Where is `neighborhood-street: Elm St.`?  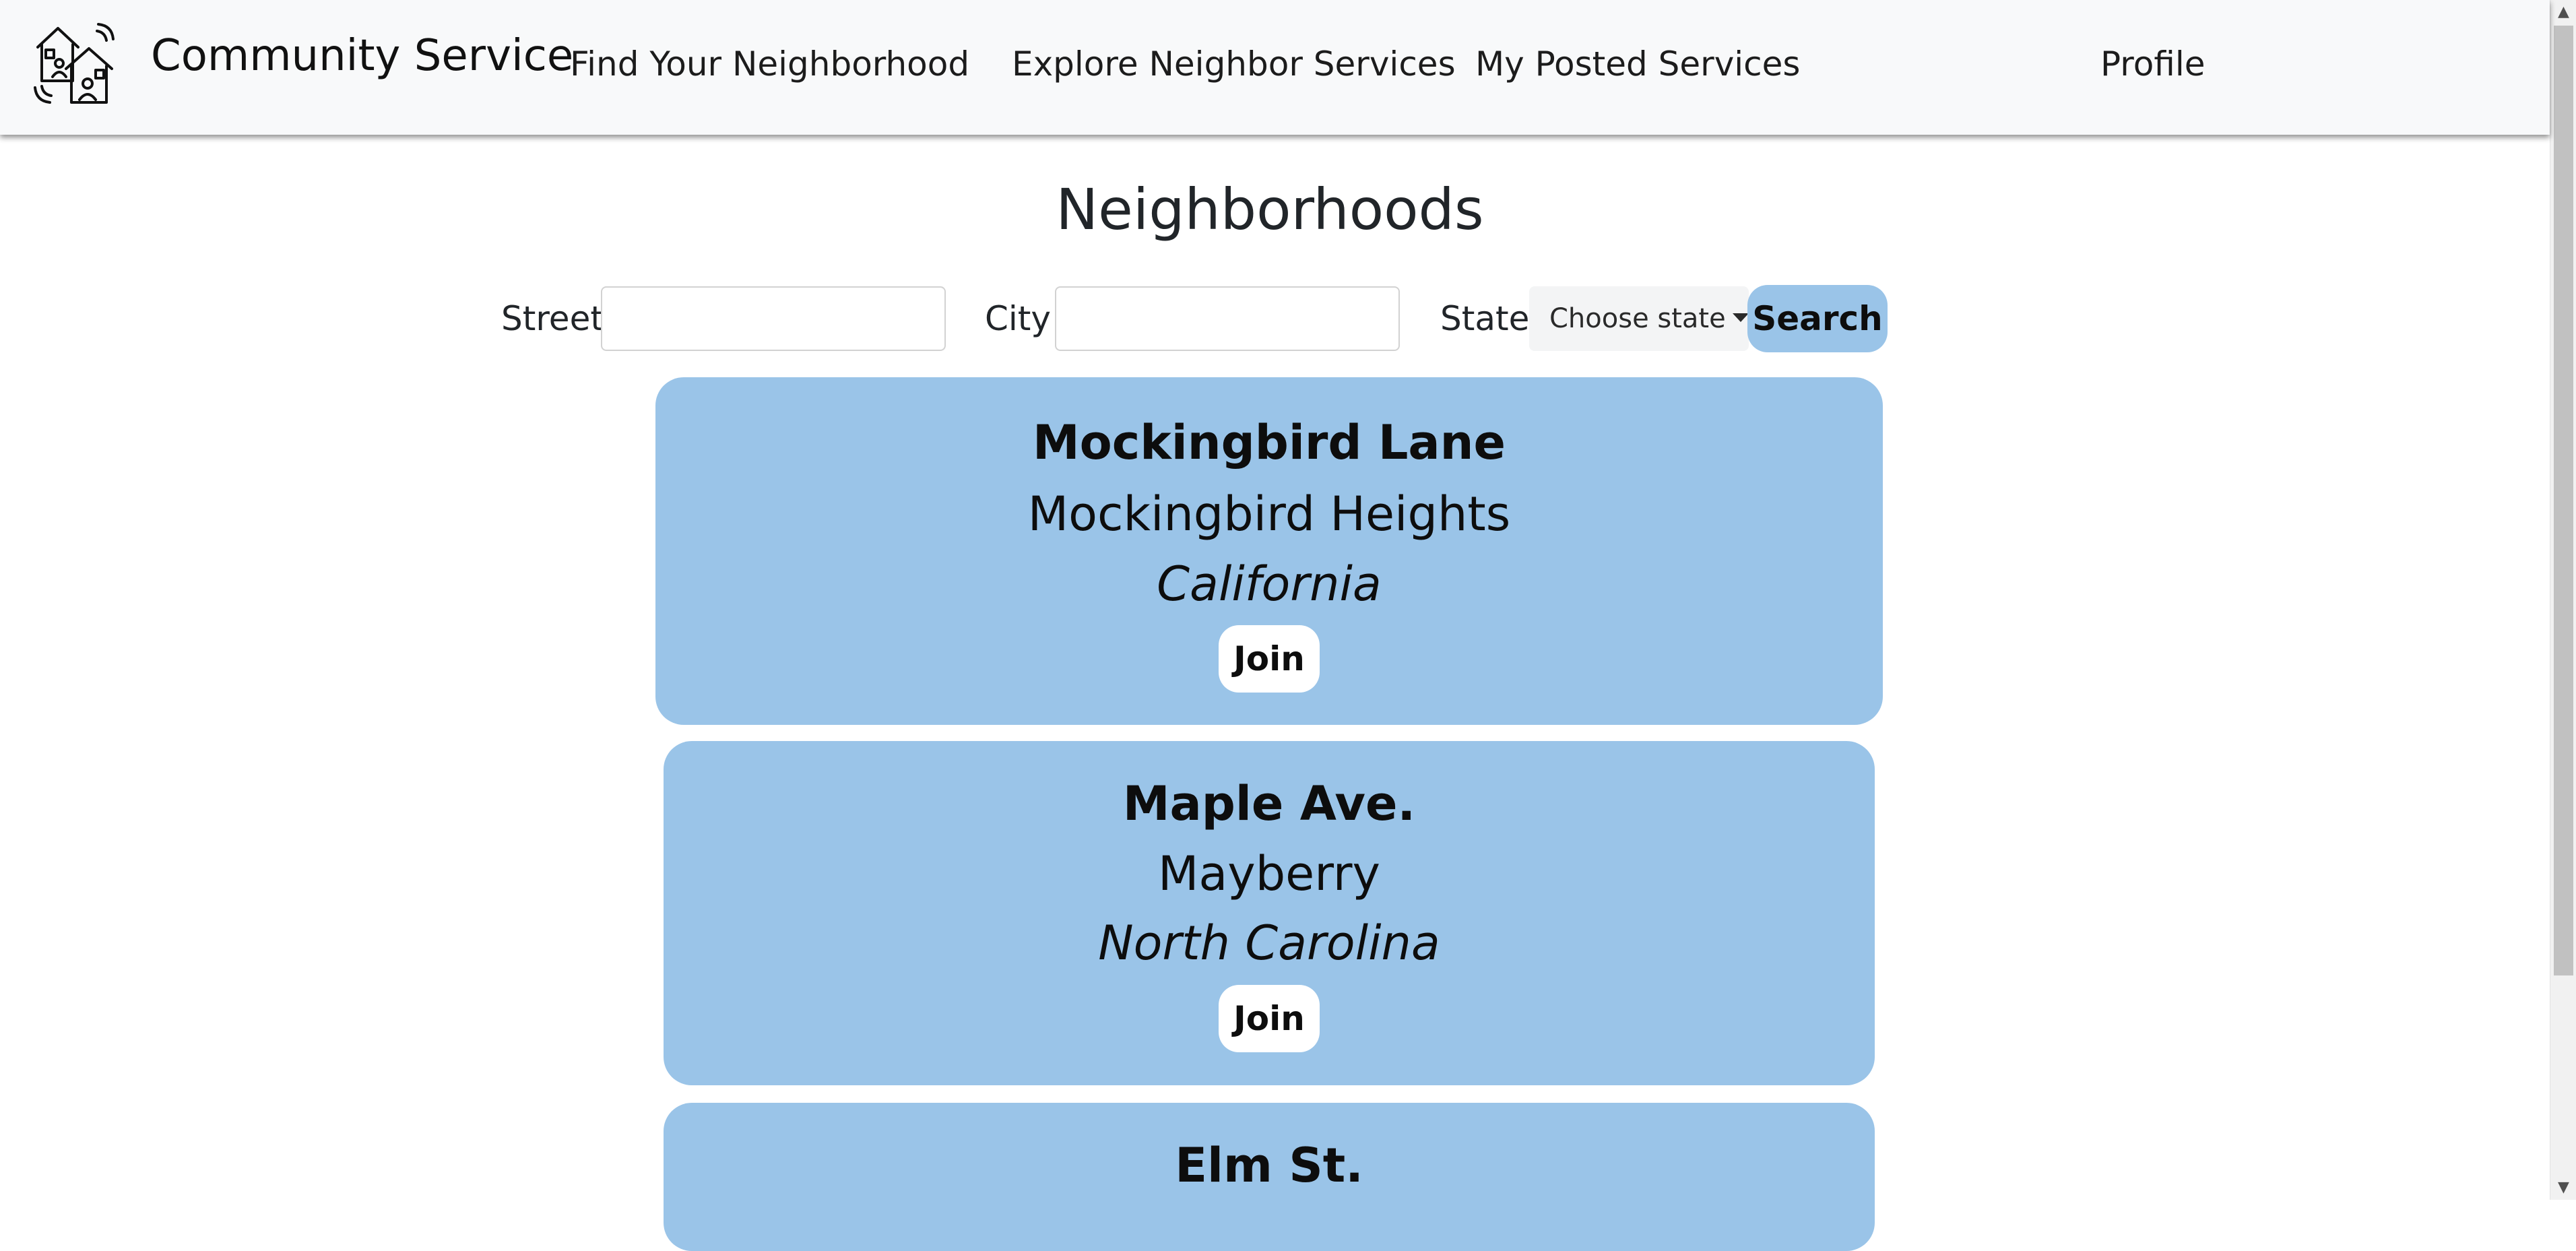
neighborhood-street: Elm St. is located at coordinates (1269, 1165).